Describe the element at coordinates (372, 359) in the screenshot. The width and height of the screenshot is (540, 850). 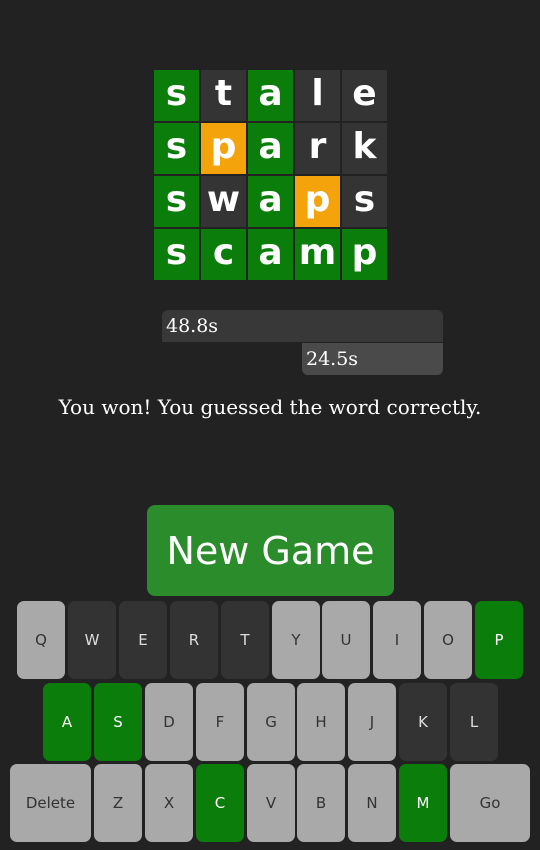
I see `current-time-bar: 24.5s` at that location.